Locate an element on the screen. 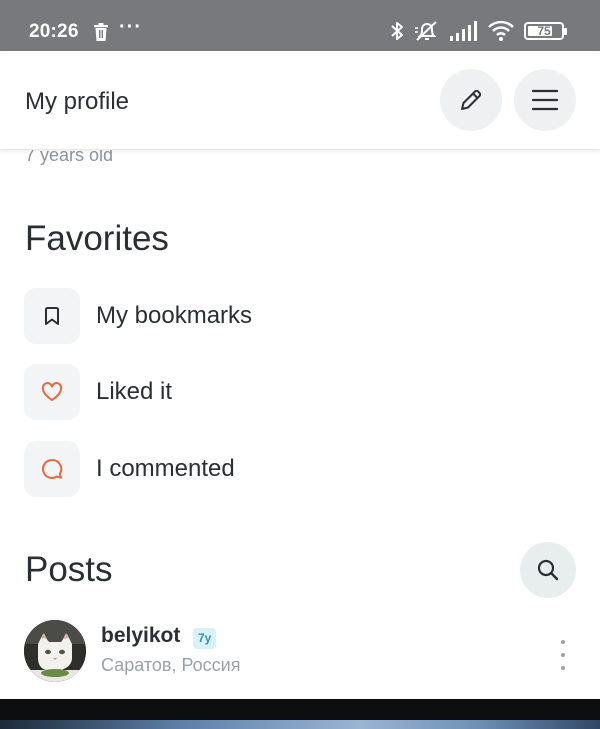 The height and width of the screenshot is (729, 600). bookmark-icon is located at coordinates (52, 316).